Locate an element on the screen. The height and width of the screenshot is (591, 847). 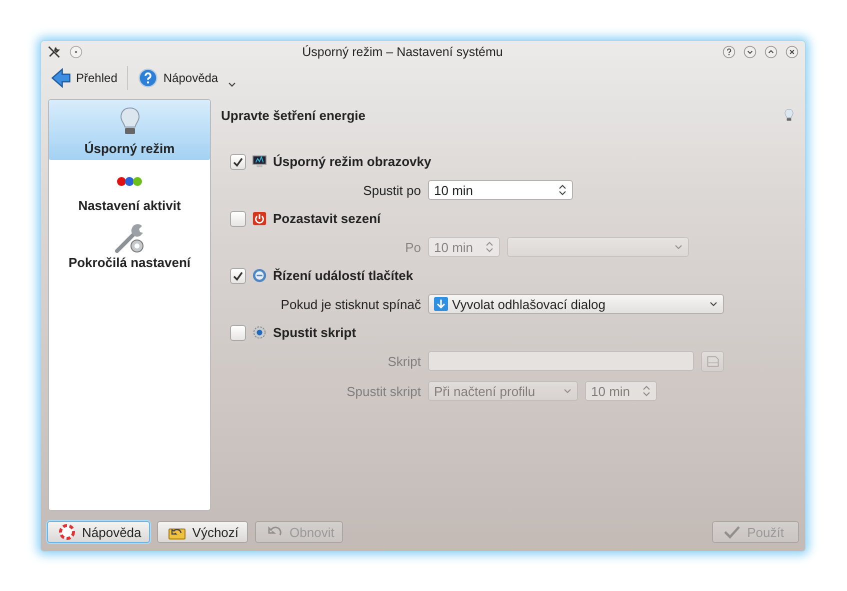
help-button: Nápověda is located at coordinates (178, 78).